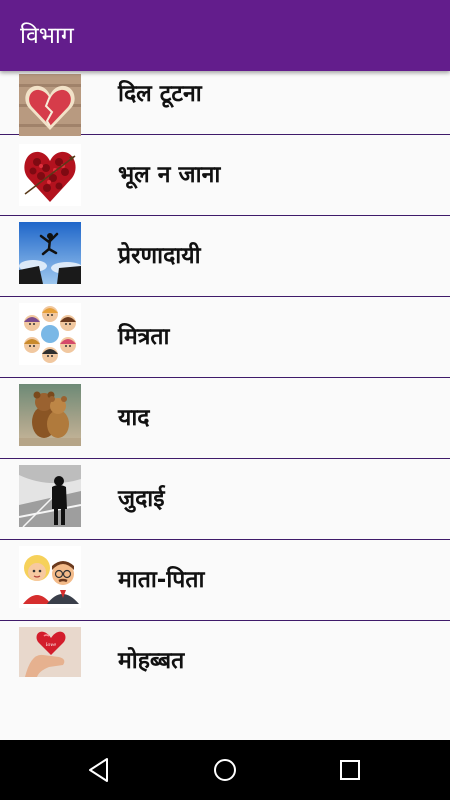  What do you see at coordinates (225, 580) in the screenshot?
I see `list-item-mata-pita: माता-पिता` at bounding box center [225, 580].